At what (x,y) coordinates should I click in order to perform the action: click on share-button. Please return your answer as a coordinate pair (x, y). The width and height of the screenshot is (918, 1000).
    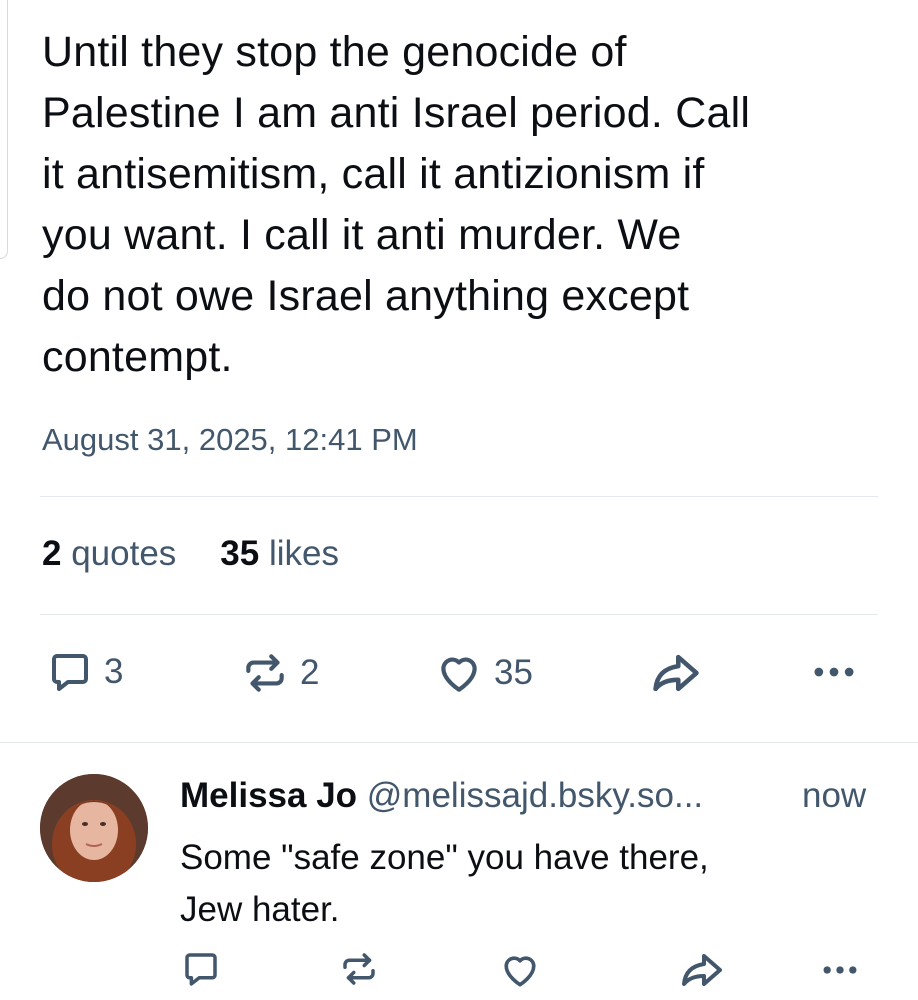
    Looking at the image, I should click on (676, 673).